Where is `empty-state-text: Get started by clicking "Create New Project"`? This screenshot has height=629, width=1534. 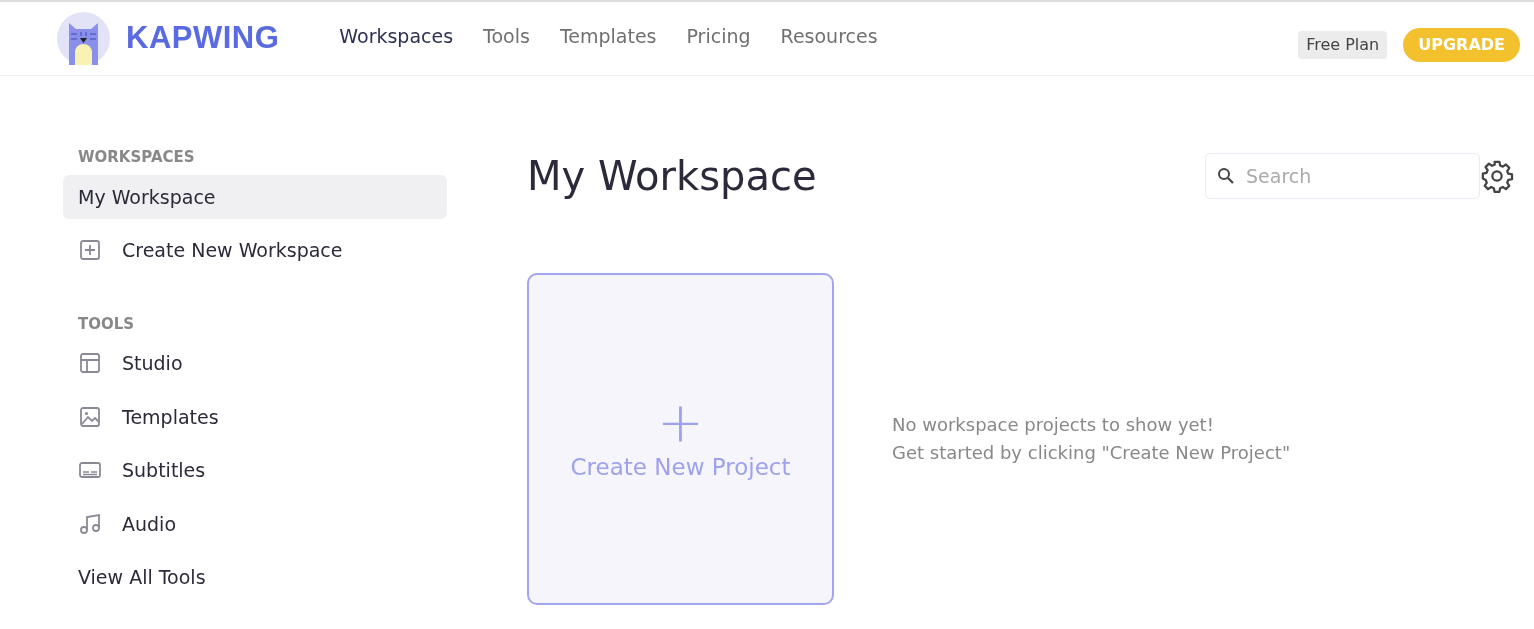 empty-state-text: Get started by clicking "Create New Project" is located at coordinates (1091, 453).